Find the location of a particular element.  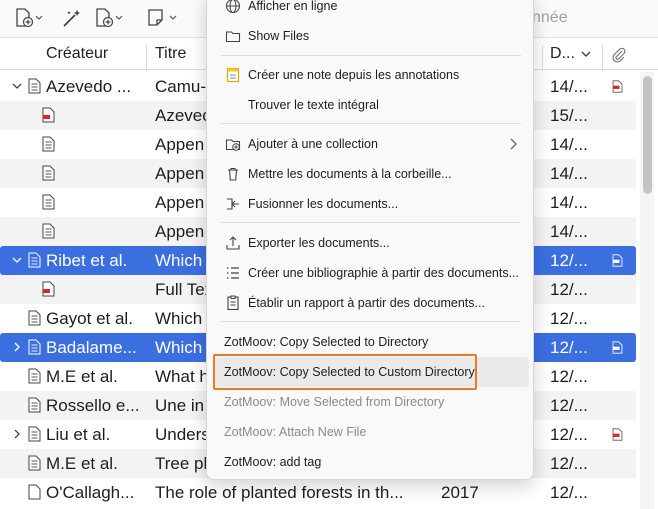

search-input: nnée is located at coordinates (550, 18).